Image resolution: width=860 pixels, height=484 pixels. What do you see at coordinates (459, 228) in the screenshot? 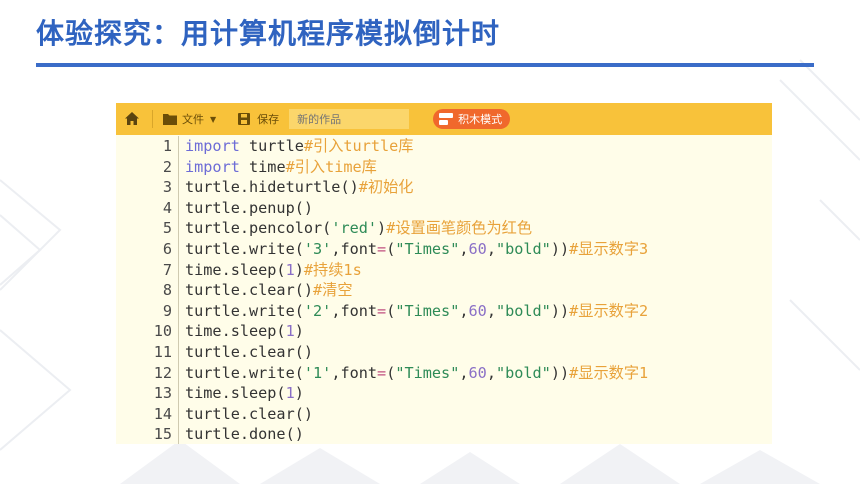
I see `code-token: #设置画笔颜色为红色` at bounding box center [459, 228].